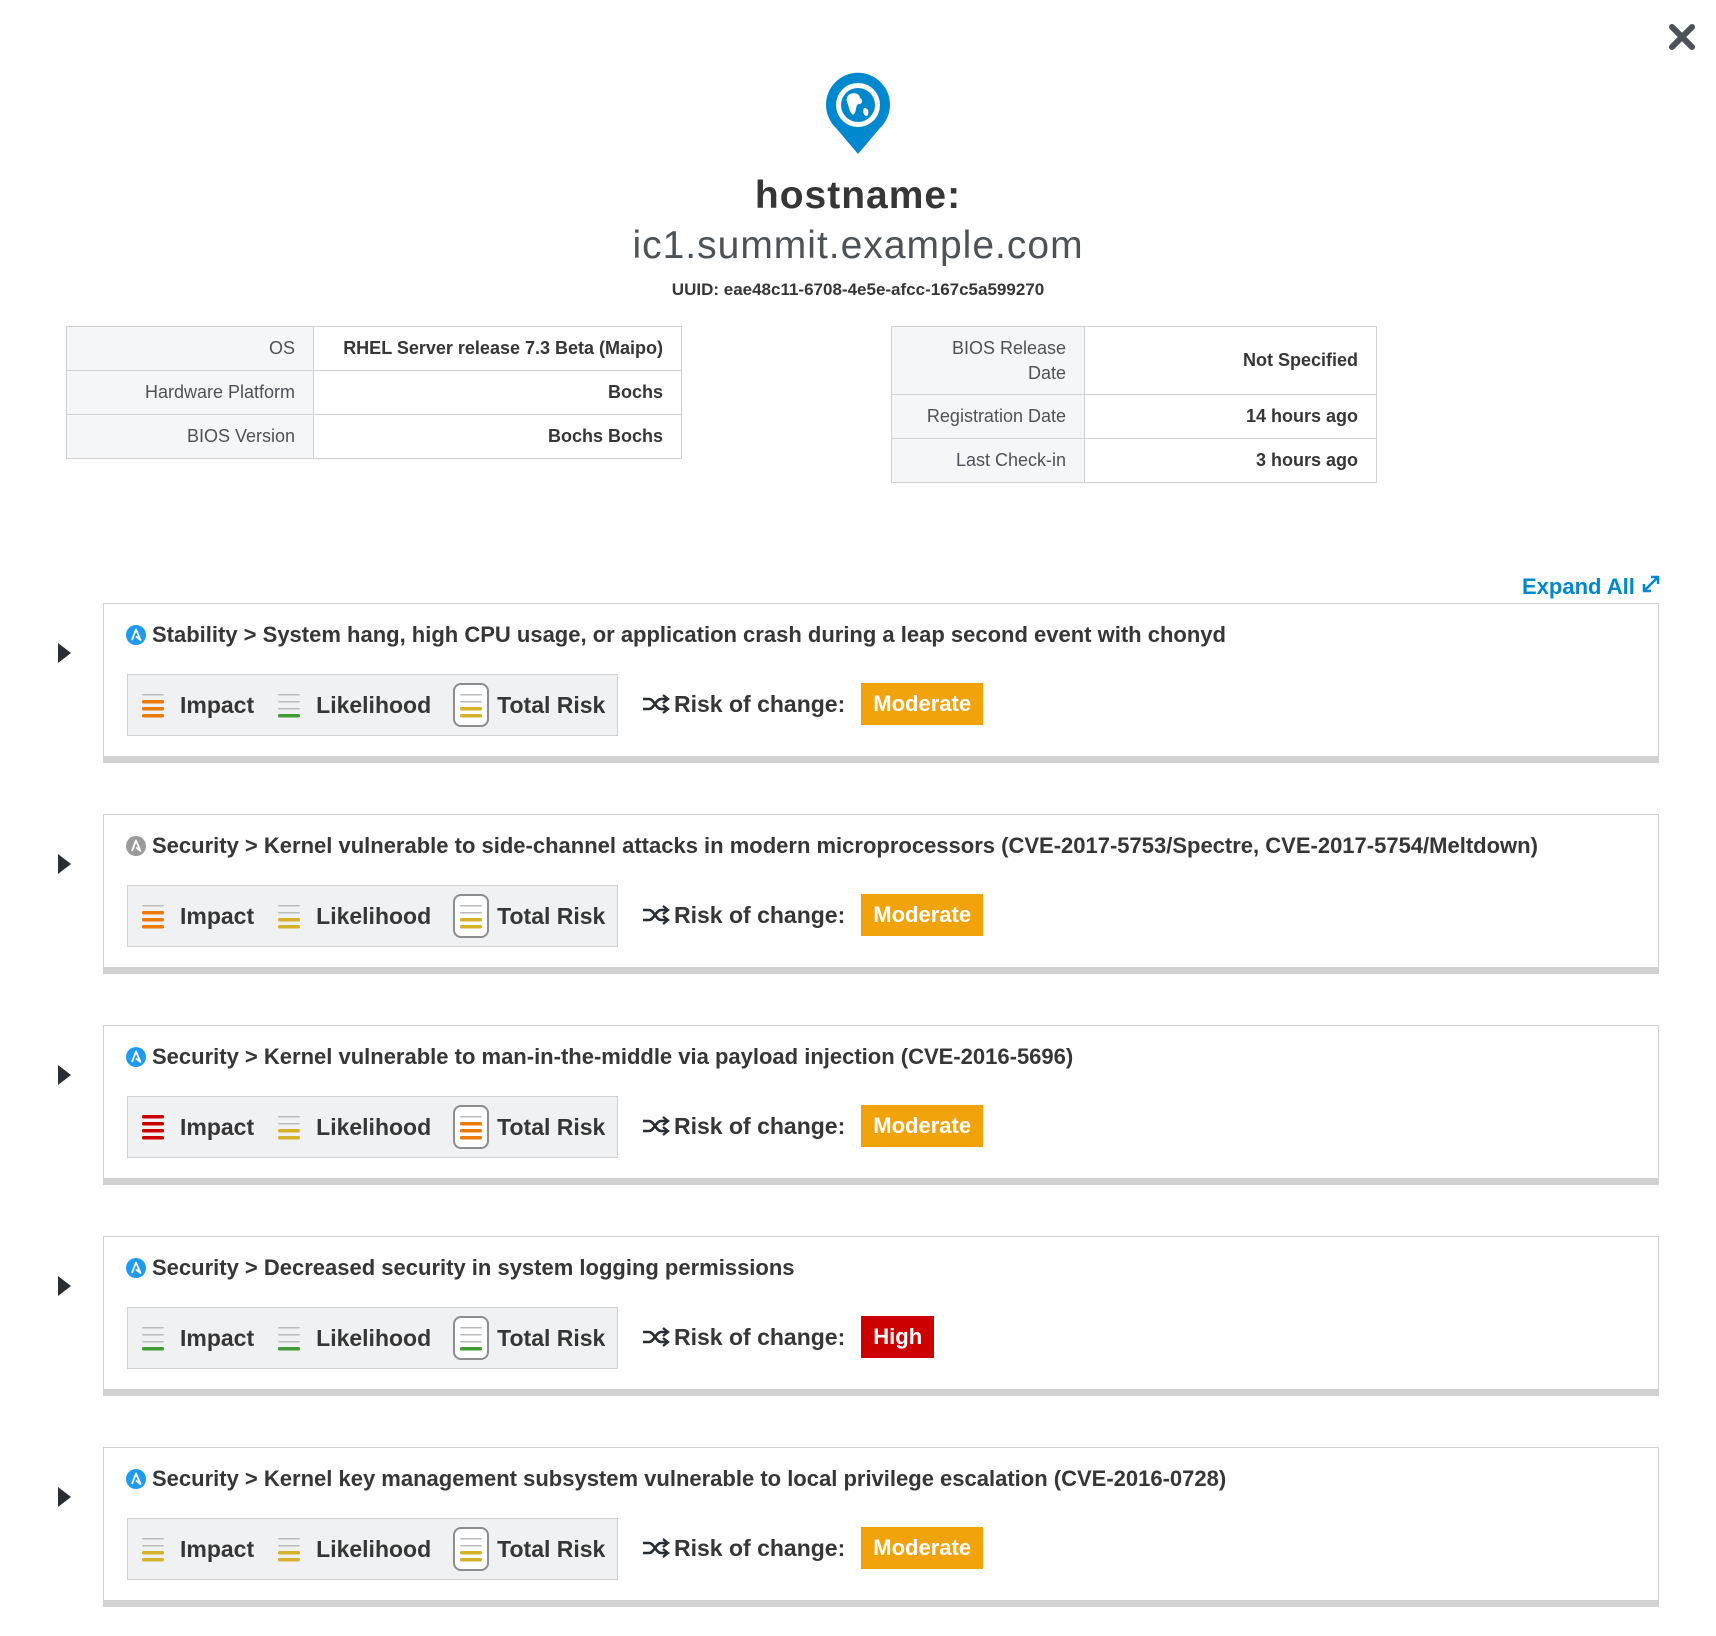  I want to click on info-value: 3 hours ago, so click(1230, 460).